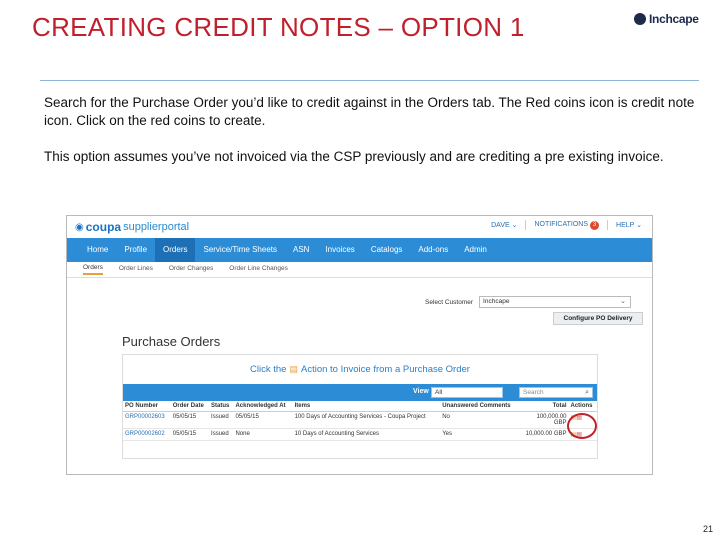 This screenshot has height=540, width=720. I want to click on total-currency: GBP, so click(560, 423).